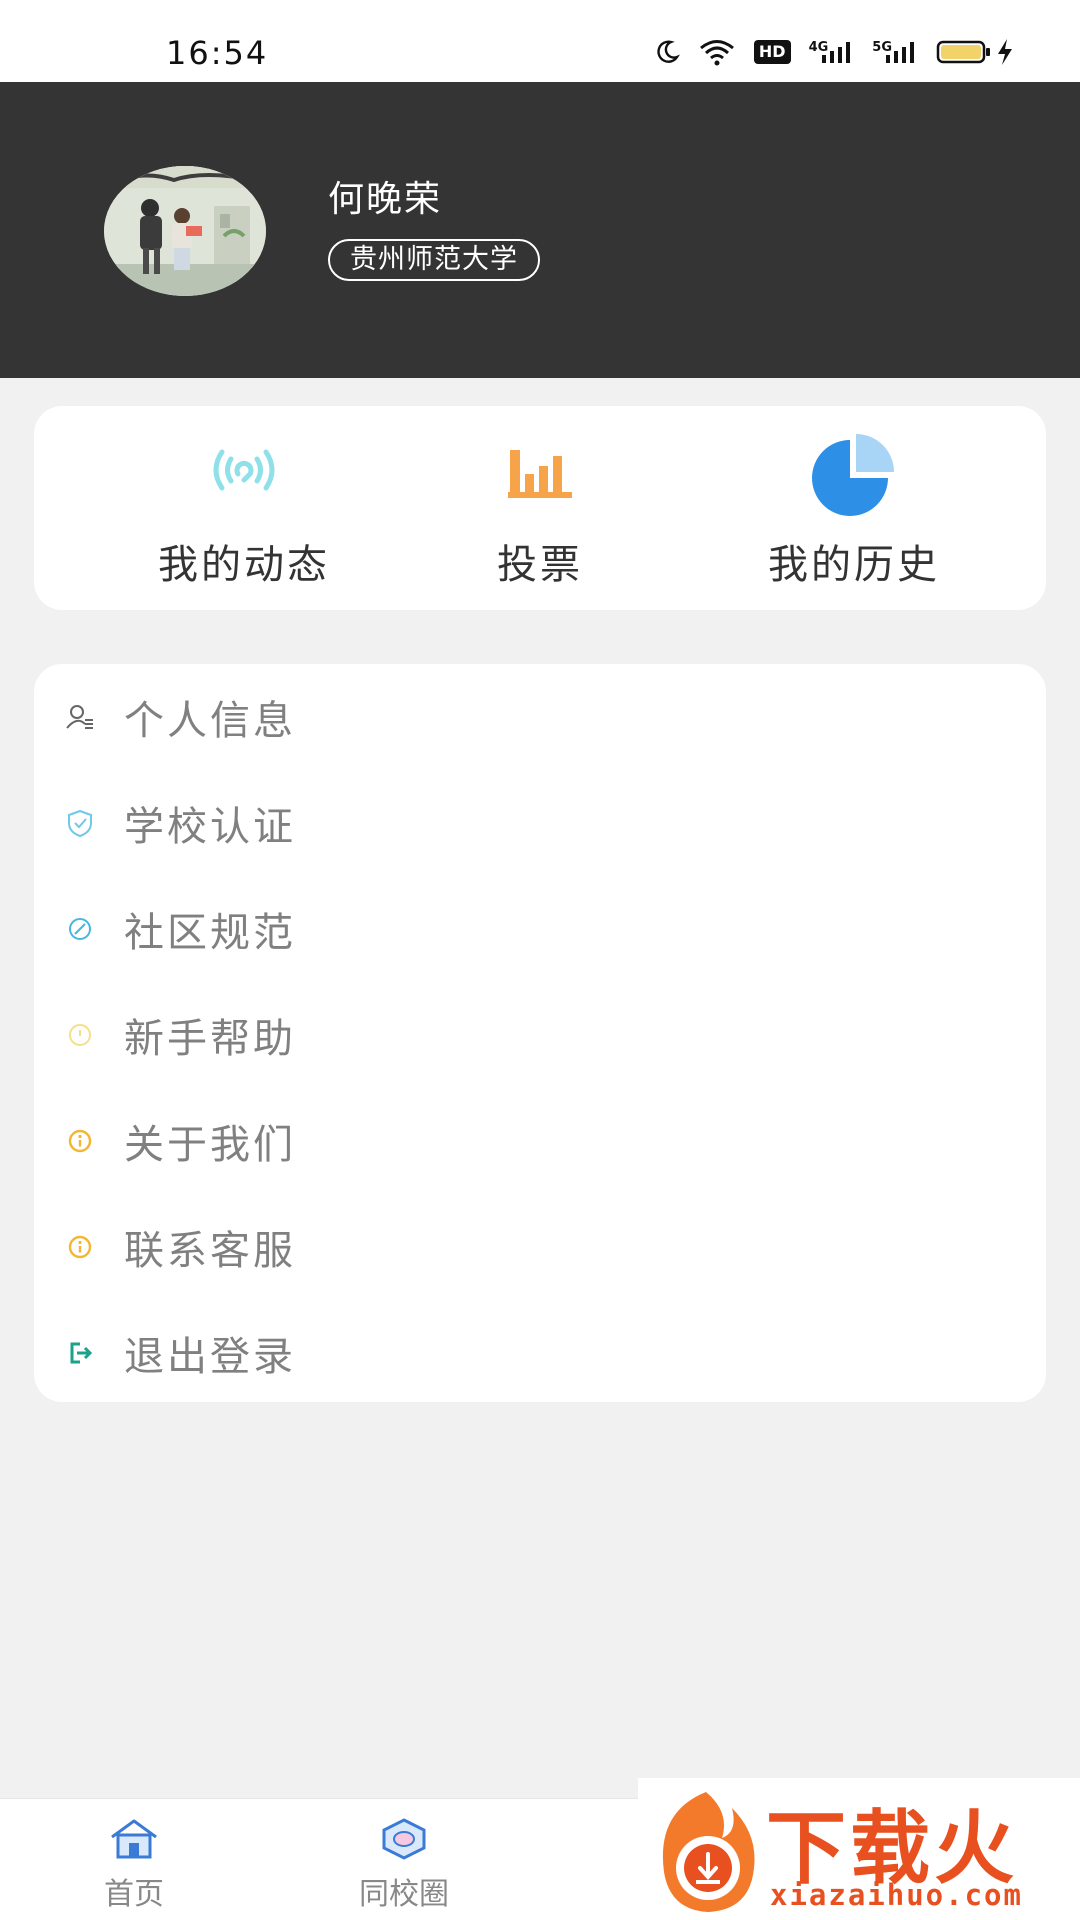 The image size is (1080, 1920). Describe the element at coordinates (540, 41) in the screenshot. I see `status-bar: 16:54 HD 4G 5G` at that location.